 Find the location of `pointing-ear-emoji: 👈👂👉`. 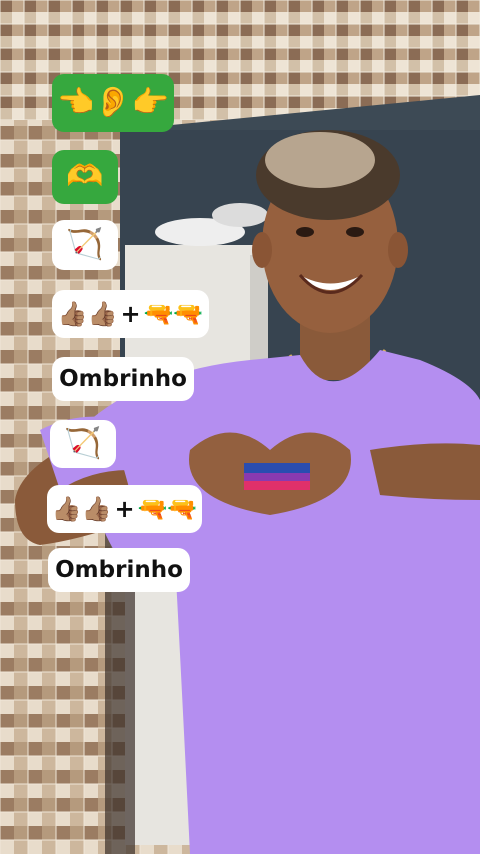

pointing-ear-emoji: 👈👂👉 is located at coordinates (113, 102).